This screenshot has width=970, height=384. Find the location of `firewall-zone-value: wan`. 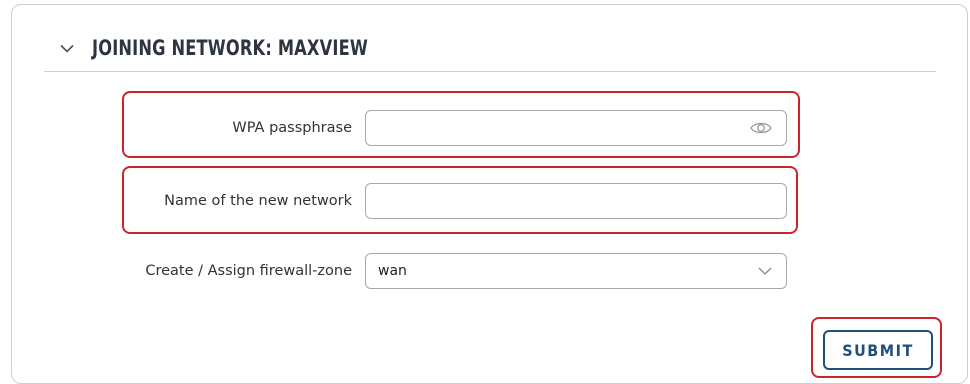

firewall-zone-value: wan is located at coordinates (392, 271).